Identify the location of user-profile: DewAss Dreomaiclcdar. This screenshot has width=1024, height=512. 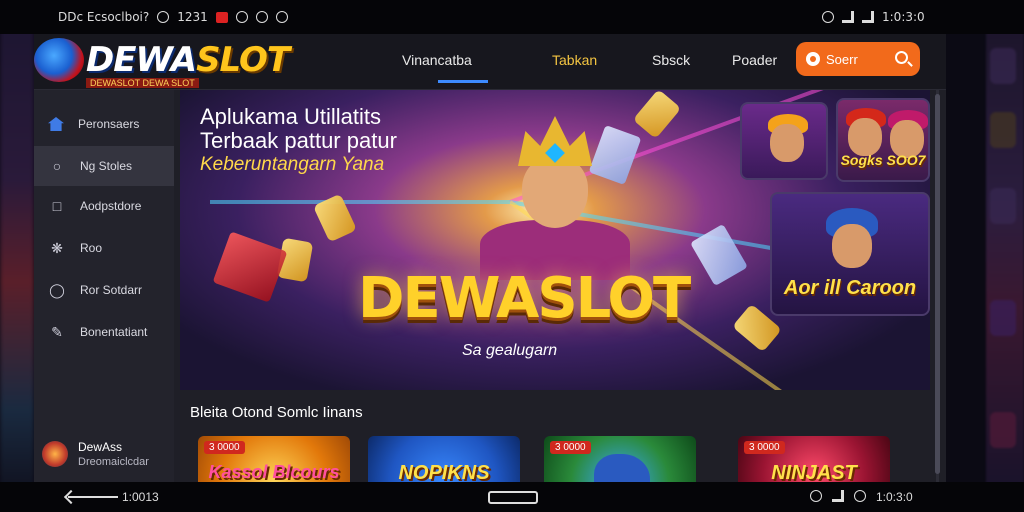
(95, 454).